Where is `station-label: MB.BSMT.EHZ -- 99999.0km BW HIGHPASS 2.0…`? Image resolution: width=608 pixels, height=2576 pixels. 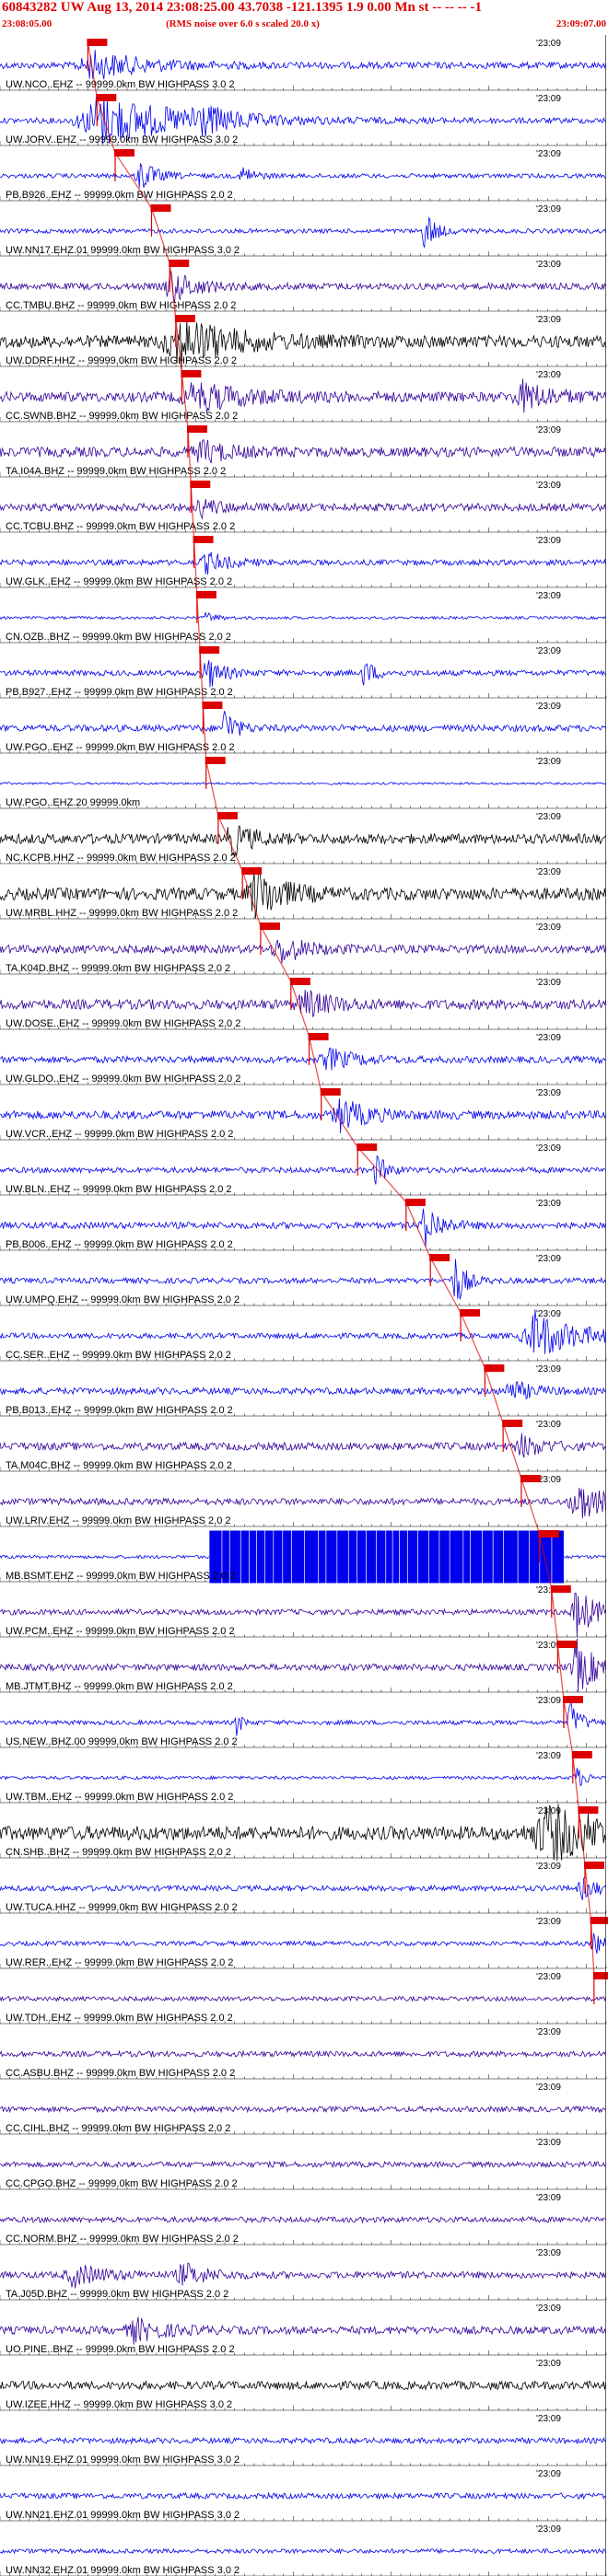 station-label: MB.BSMT.EHZ -- 99999.0km BW HIGHPASS 2.0… is located at coordinates (121, 1576).